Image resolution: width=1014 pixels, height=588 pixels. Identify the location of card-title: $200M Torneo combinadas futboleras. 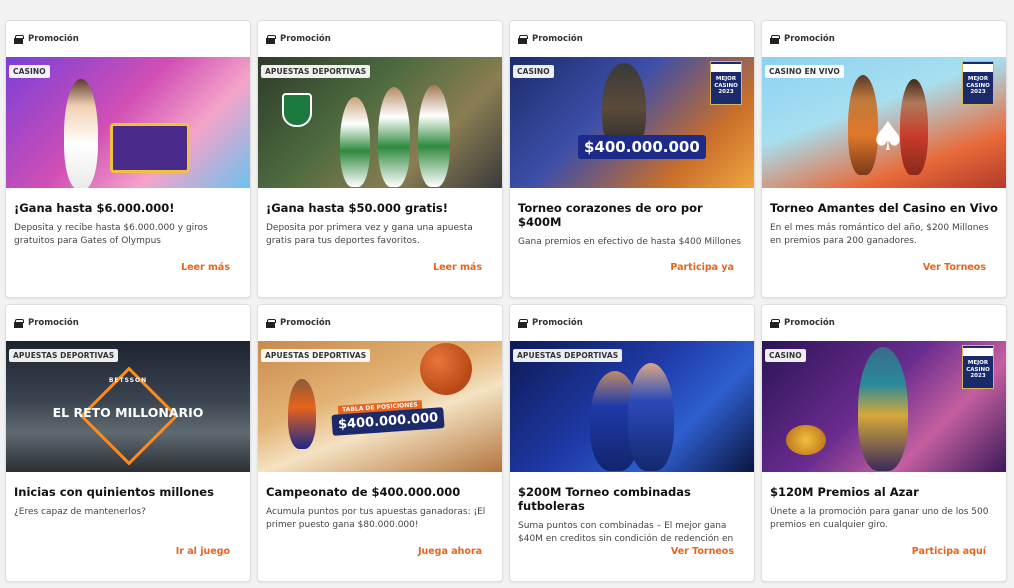
(604, 499).